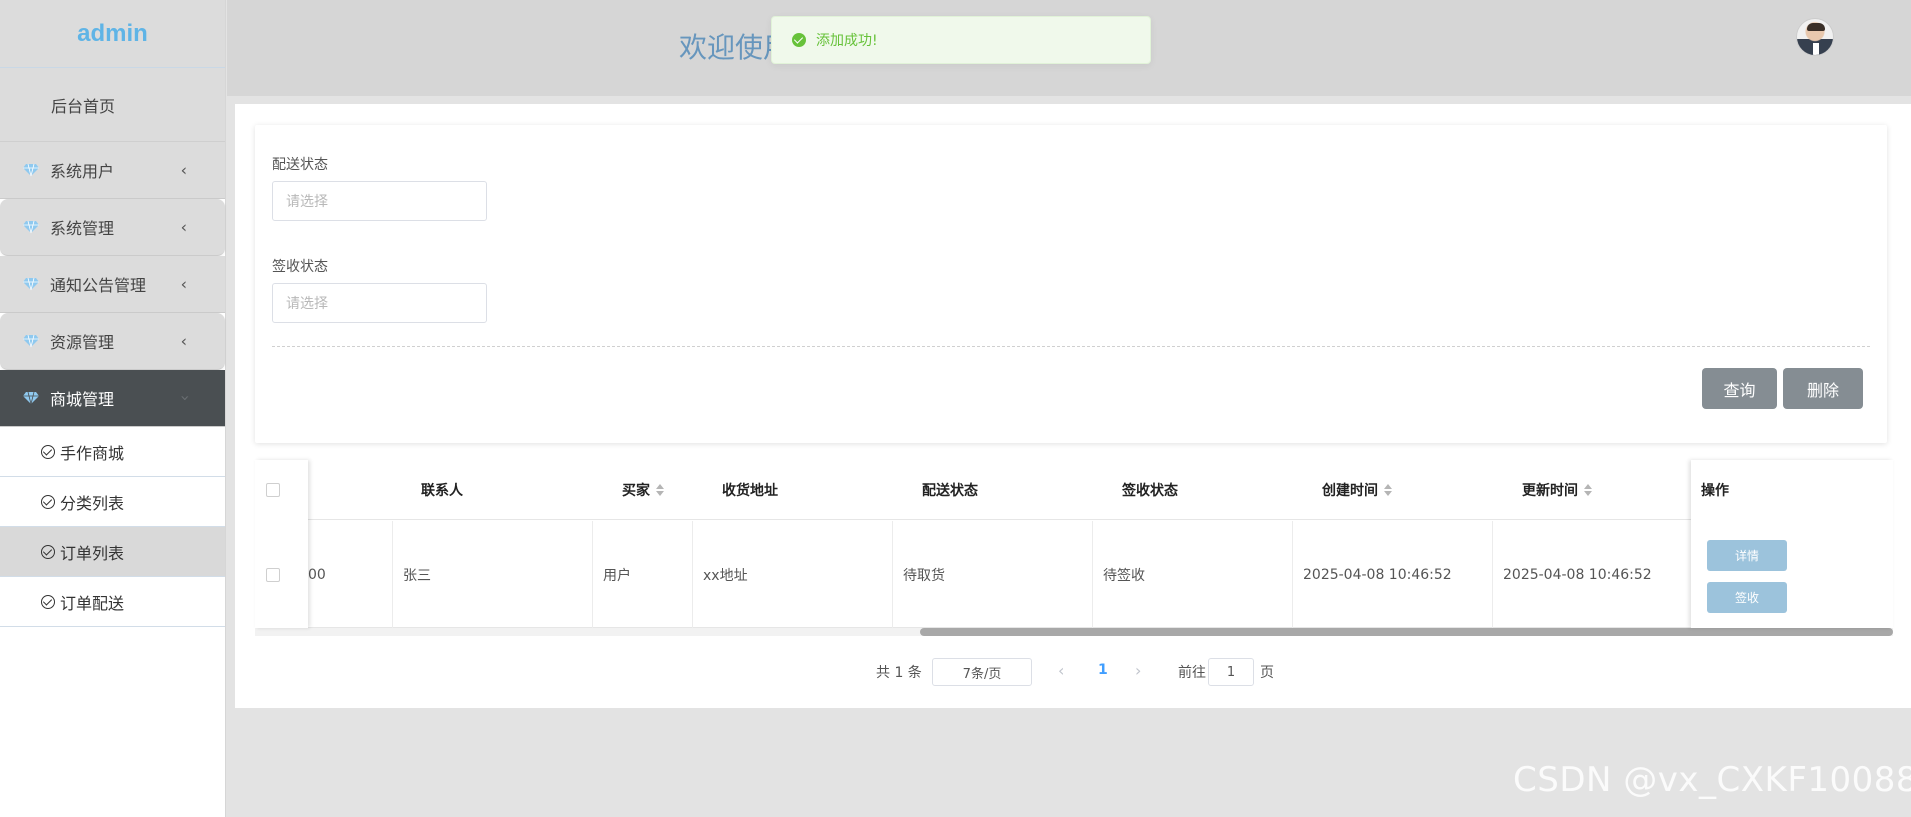  What do you see at coordinates (992, 574) in the screenshot?
I see `cell-delivery-status: 待取货` at bounding box center [992, 574].